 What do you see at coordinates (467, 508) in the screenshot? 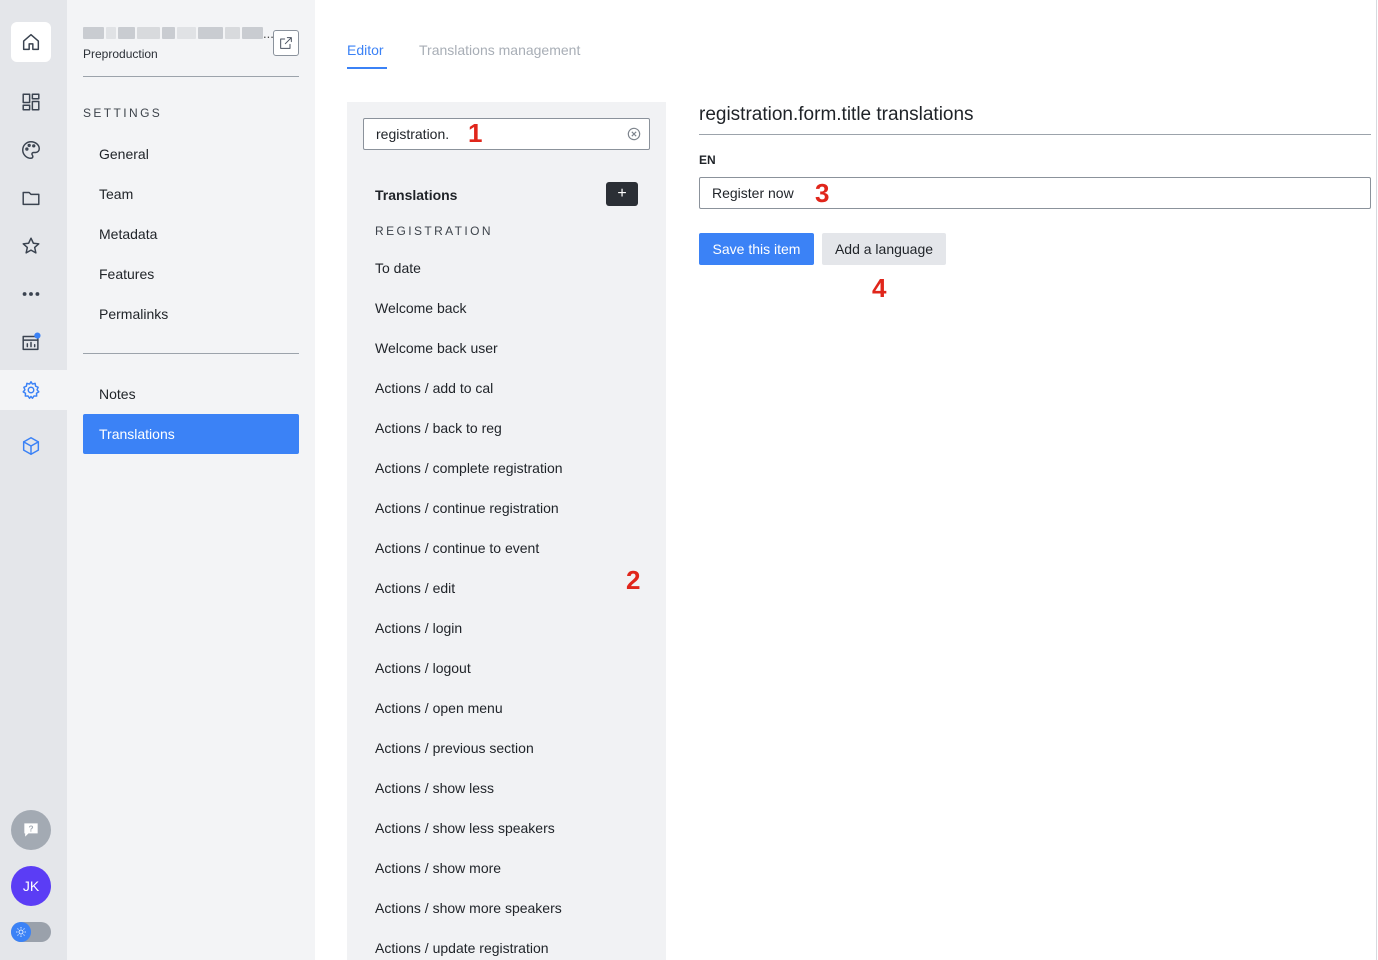
I see `list-item: Actions / continue registration` at bounding box center [467, 508].